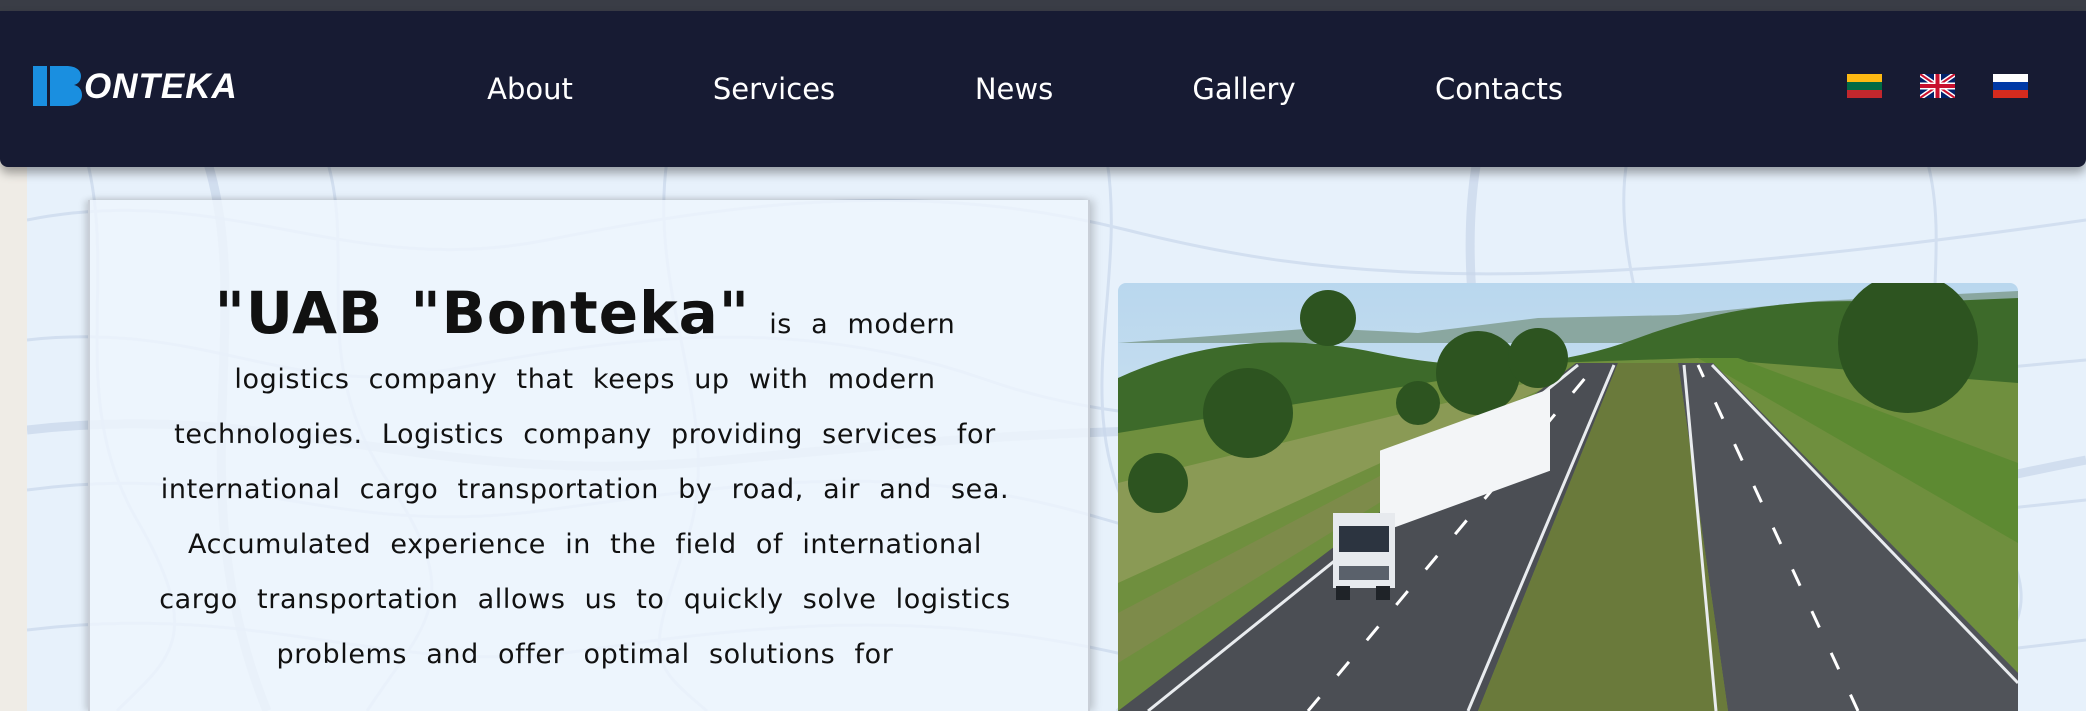  I want to click on nav-about: About, so click(530, 89).